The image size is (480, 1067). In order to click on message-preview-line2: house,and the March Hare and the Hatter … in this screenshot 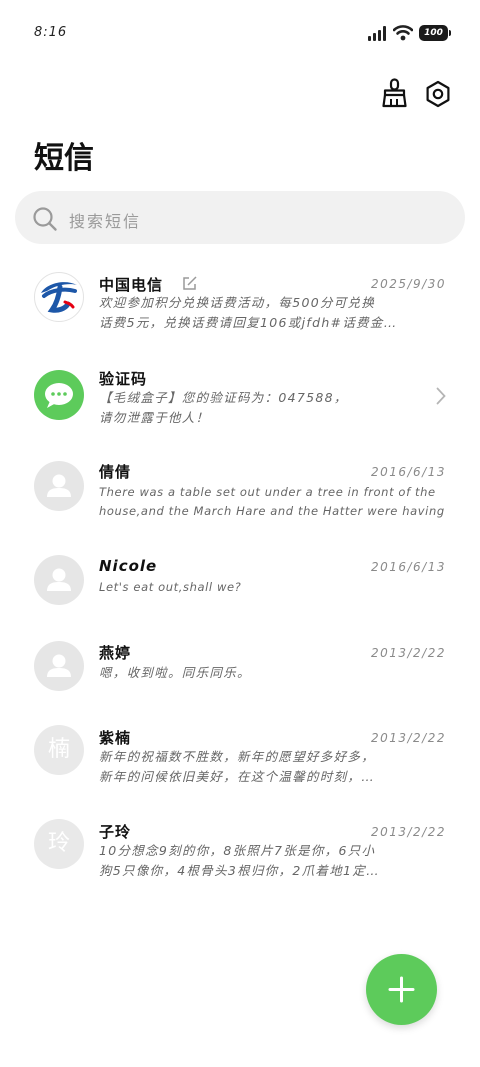, I will do `click(271, 511)`.